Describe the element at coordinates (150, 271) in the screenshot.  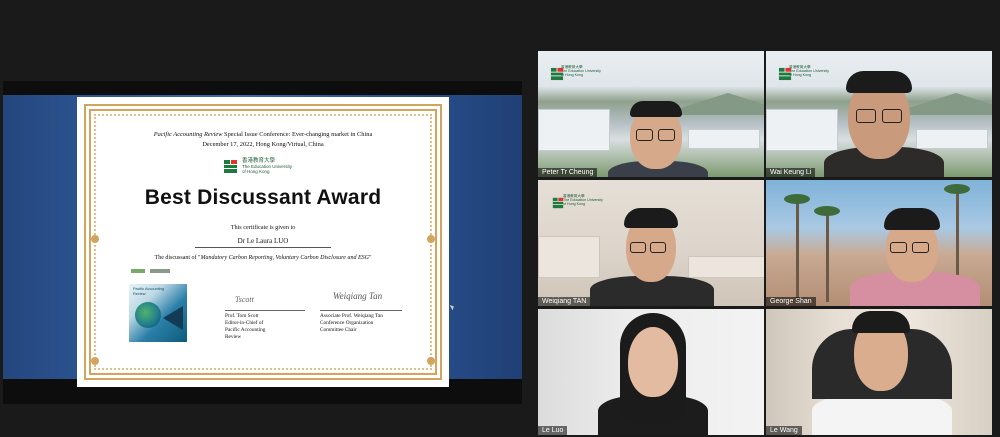
I see `partner-logos` at that location.